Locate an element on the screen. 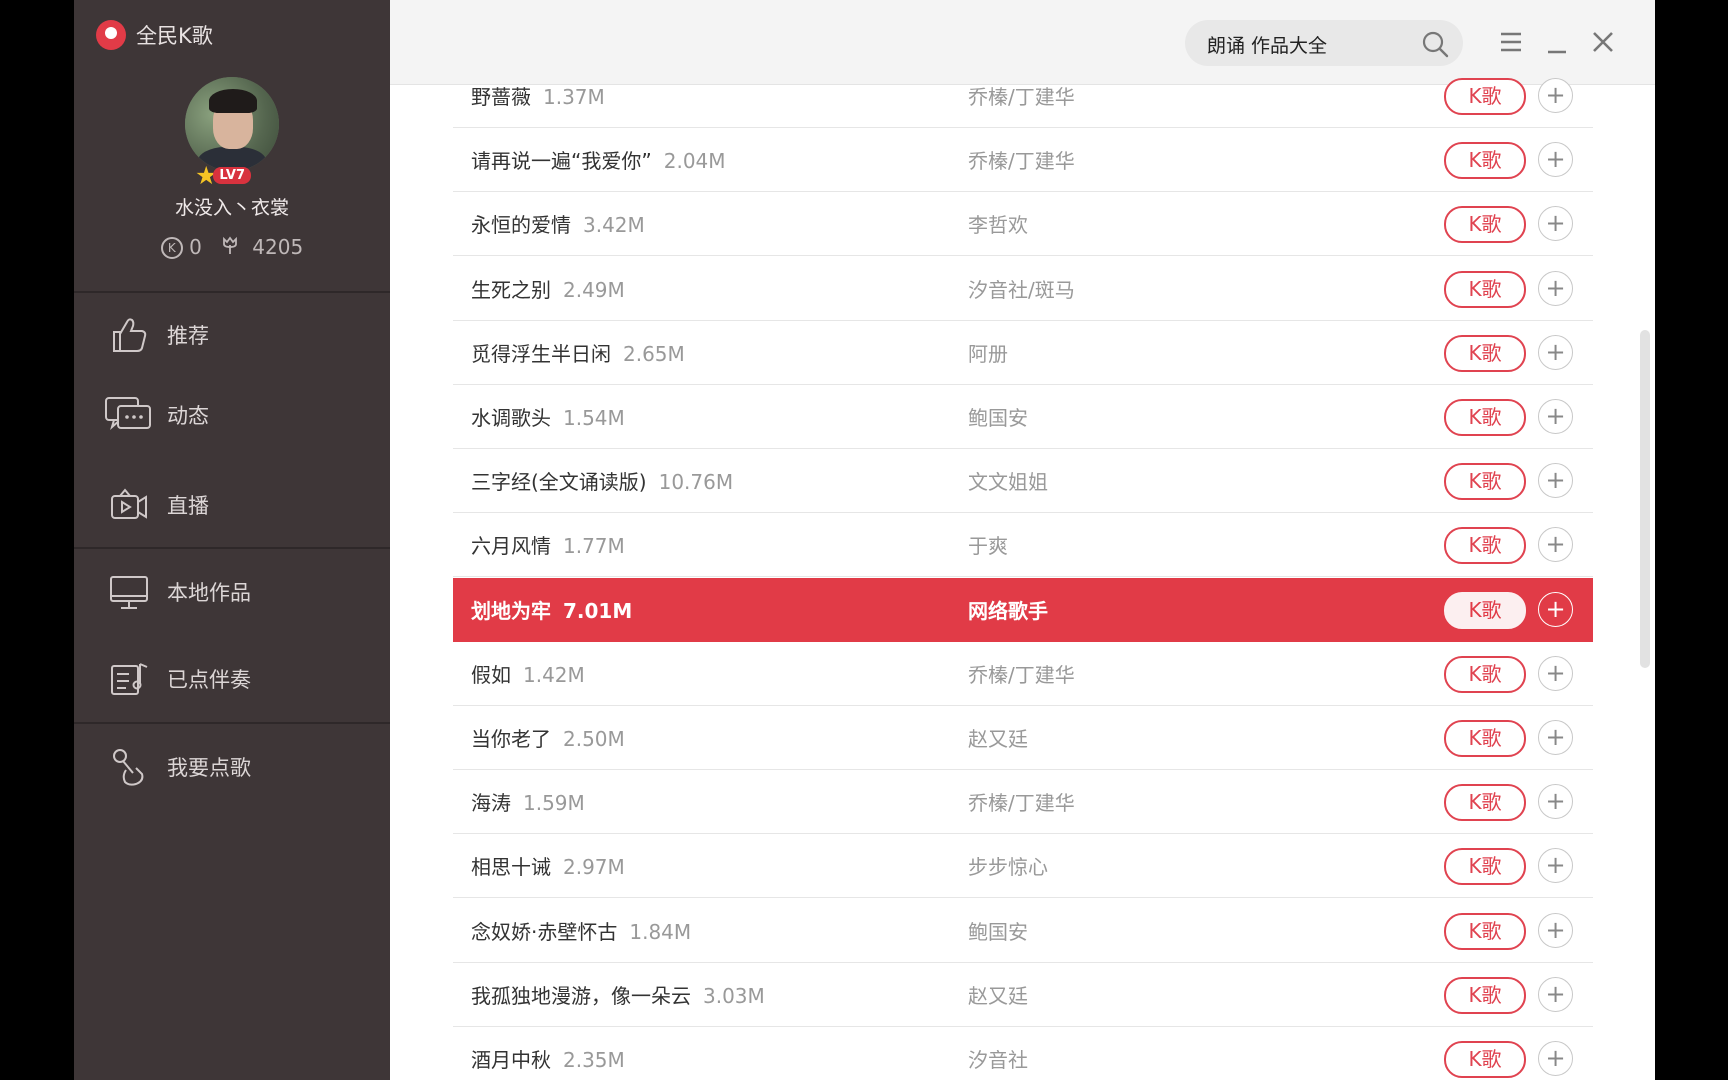 The image size is (1728, 1080). song-size: 2.49M is located at coordinates (594, 289).